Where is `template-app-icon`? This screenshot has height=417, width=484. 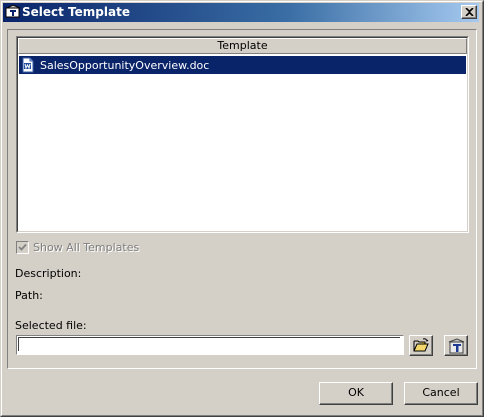 template-app-icon is located at coordinates (13, 12).